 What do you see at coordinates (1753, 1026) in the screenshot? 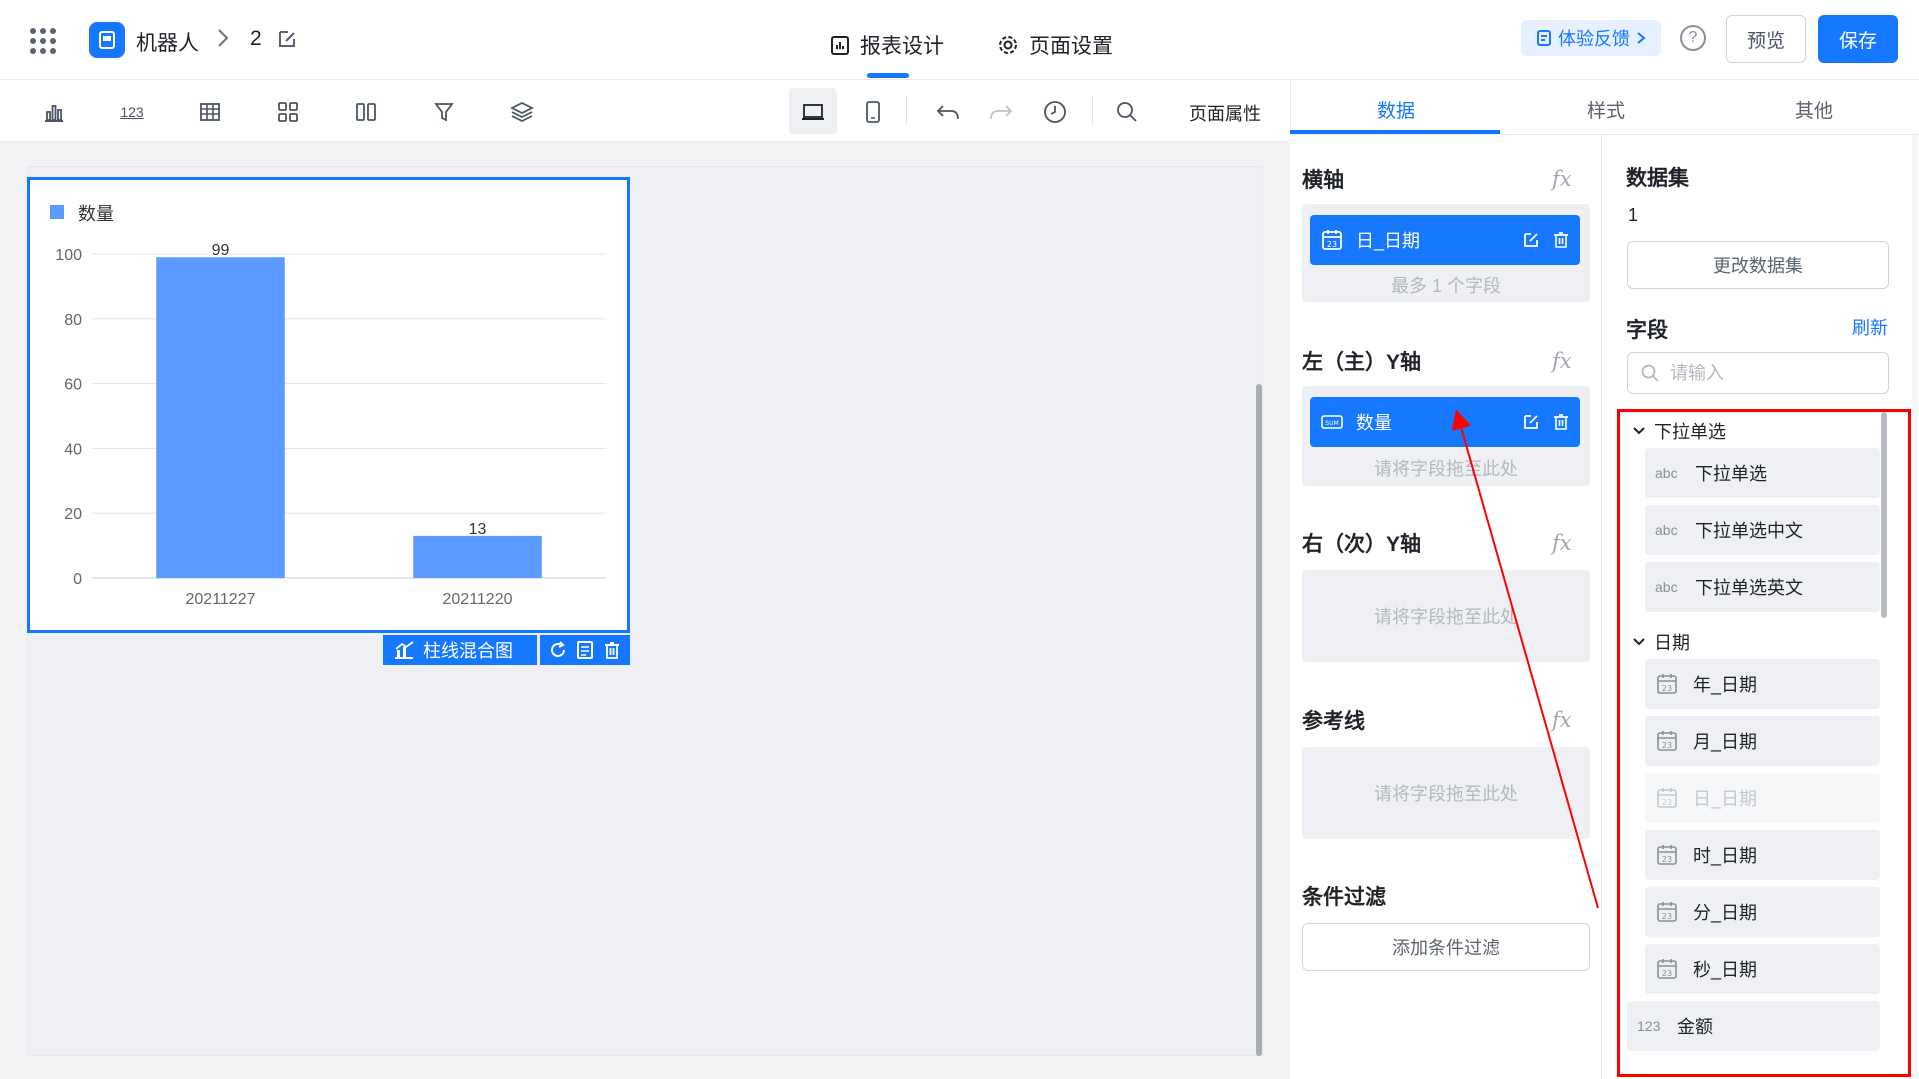
I see `field-item: 123 金额` at bounding box center [1753, 1026].